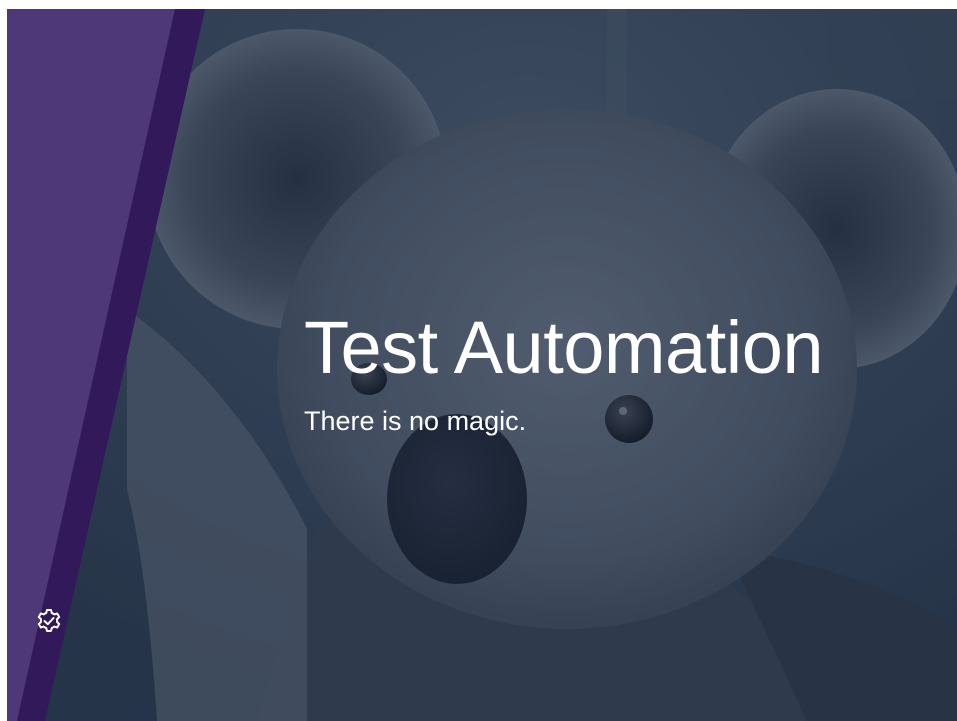  What do you see at coordinates (49, 620) in the screenshot?
I see `gear-check-icon` at bounding box center [49, 620].